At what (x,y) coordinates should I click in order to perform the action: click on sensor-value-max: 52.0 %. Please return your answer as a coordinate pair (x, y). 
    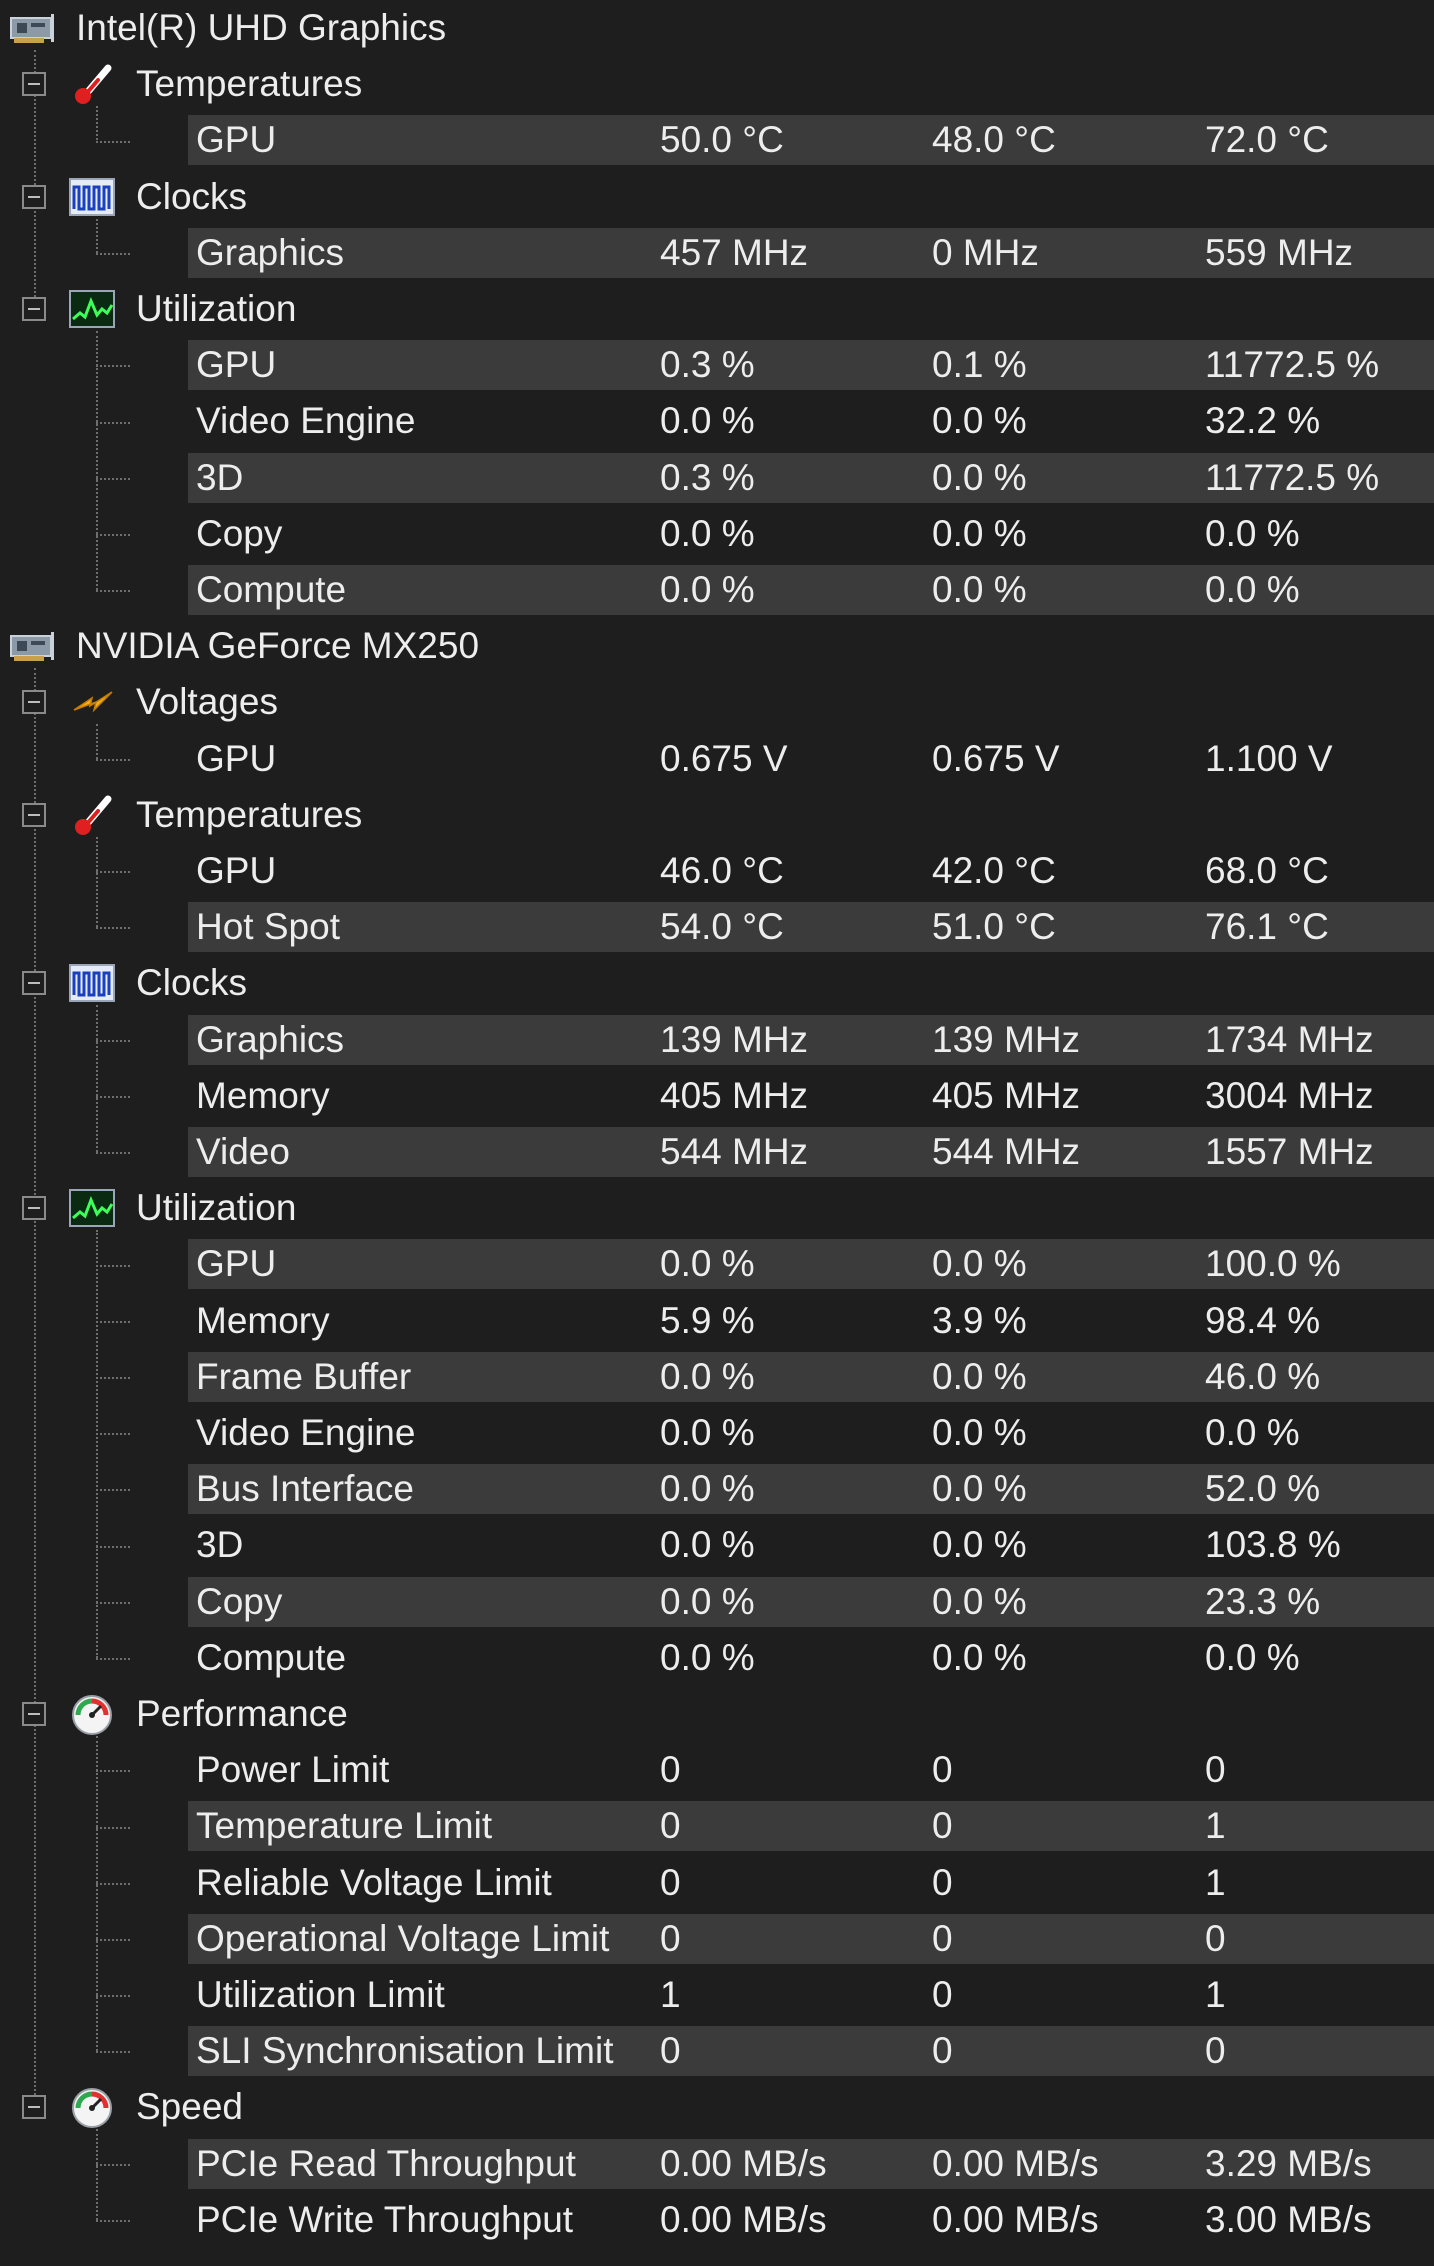
    Looking at the image, I should click on (1263, 1489).